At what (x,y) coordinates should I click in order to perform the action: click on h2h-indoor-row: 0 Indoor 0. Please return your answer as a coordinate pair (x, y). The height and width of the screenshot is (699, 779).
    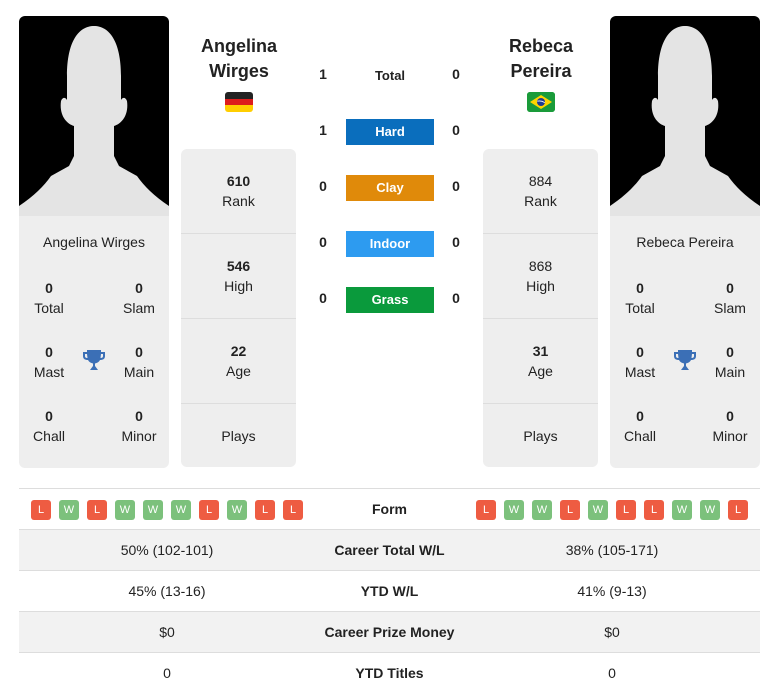
    Looking at the image, I should click on (391, 244).